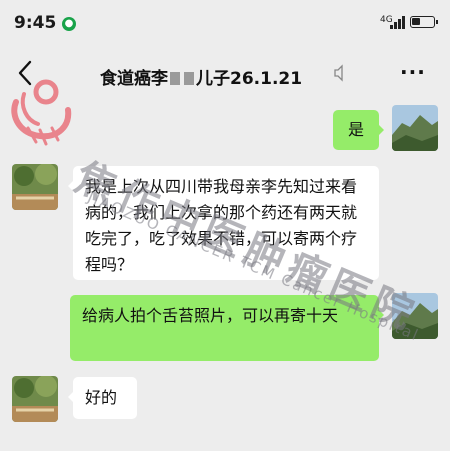 The height and width of the screenshot is (451, 450). I want to click on message-bubble-sent: 是, so click(358, 130).